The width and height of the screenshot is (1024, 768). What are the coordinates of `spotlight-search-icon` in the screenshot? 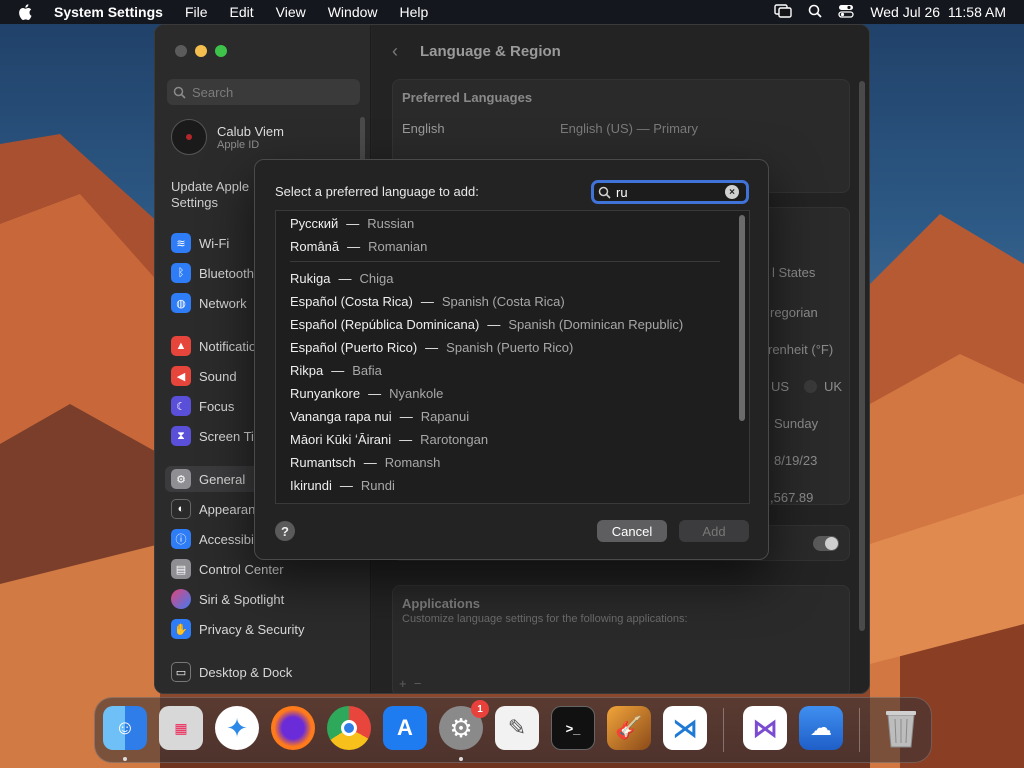 It's located at (815, 12).